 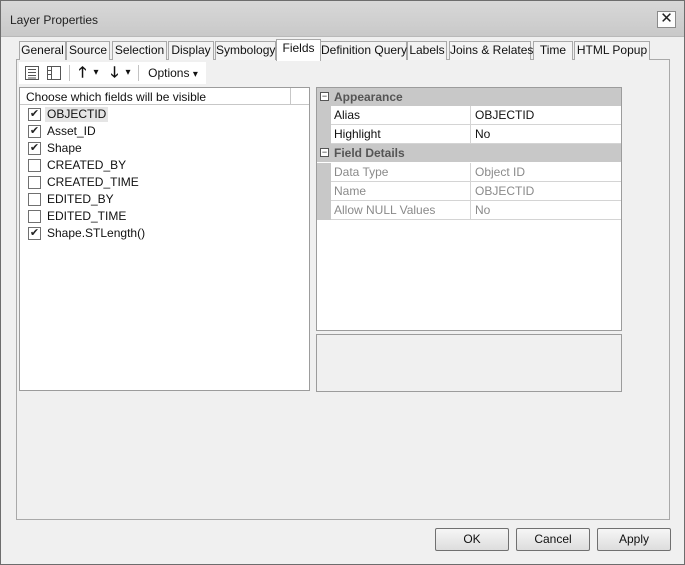 I want to click on options-menu-button: Options ▾, so click(x=173, y=73).